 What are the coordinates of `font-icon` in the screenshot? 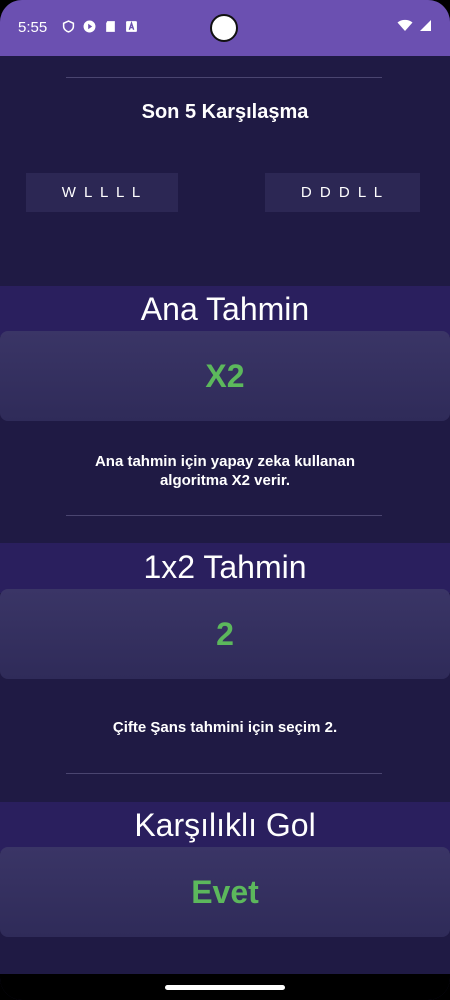 It's located at (131, 26).